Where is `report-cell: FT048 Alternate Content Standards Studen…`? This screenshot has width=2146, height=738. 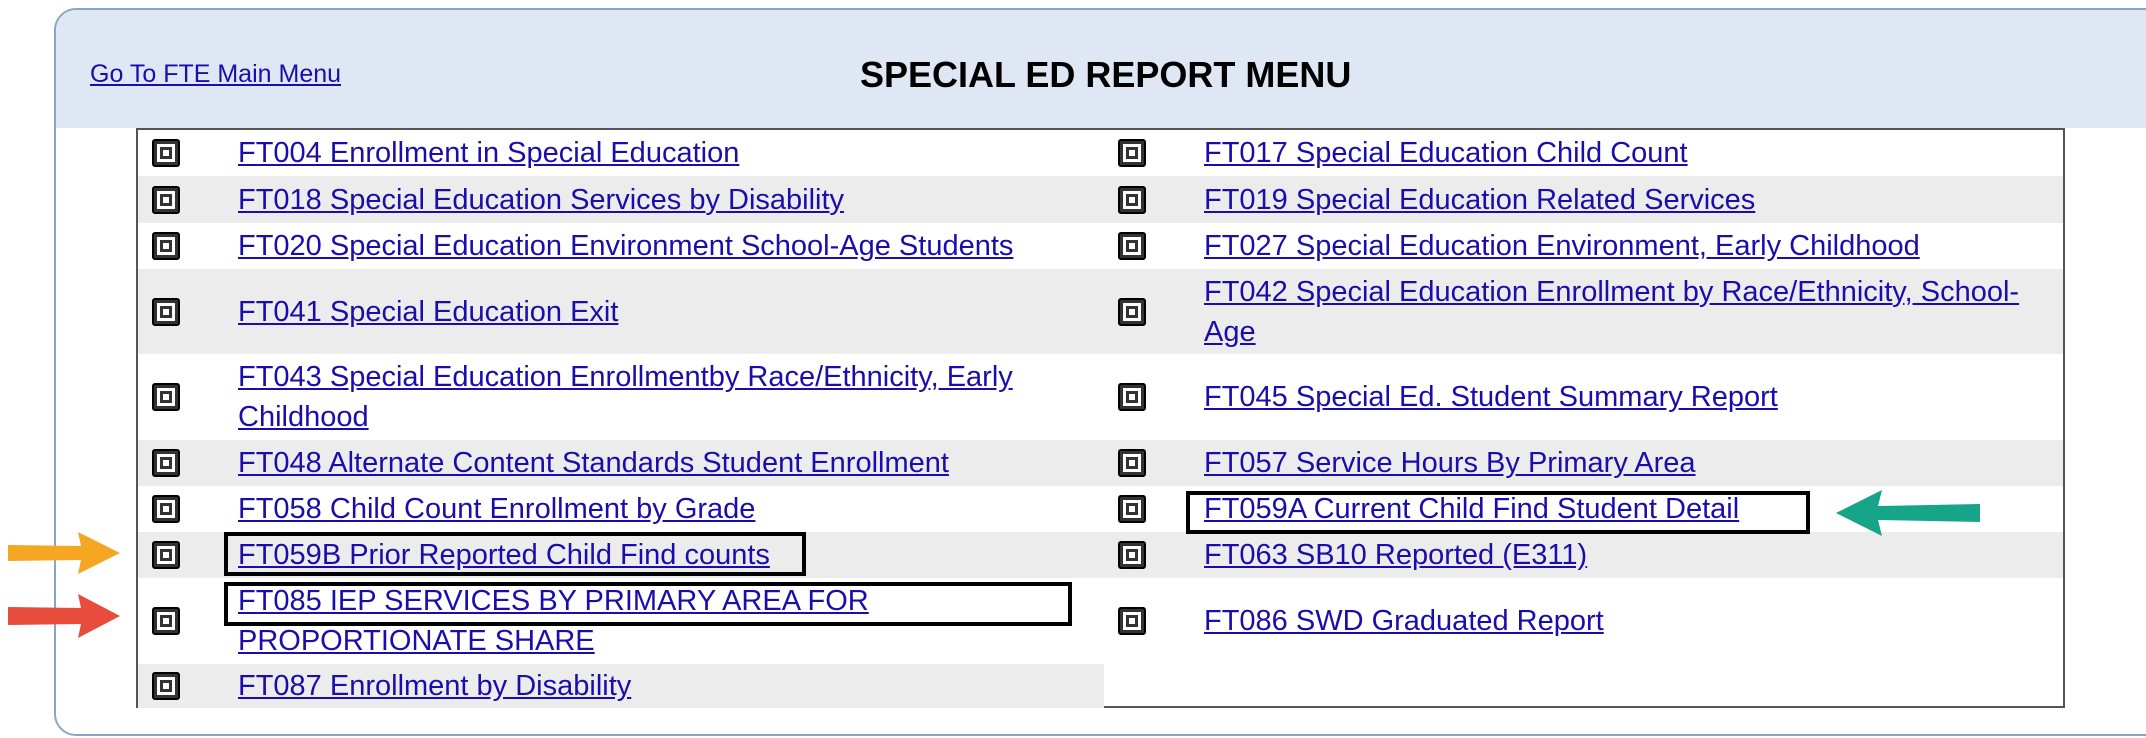 report-cell: FT048 Alternate Content Standards Studen… is located at coordinates (621, 463).